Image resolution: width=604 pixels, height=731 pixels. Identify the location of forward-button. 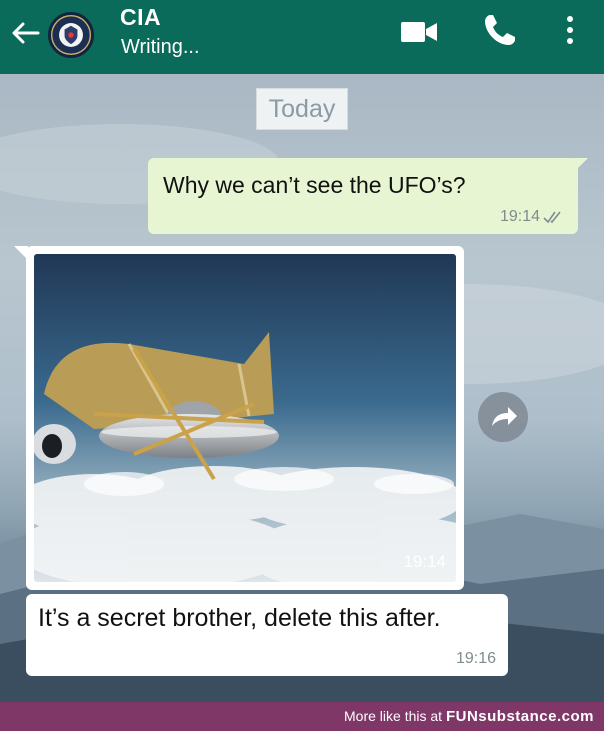
(503, 417).